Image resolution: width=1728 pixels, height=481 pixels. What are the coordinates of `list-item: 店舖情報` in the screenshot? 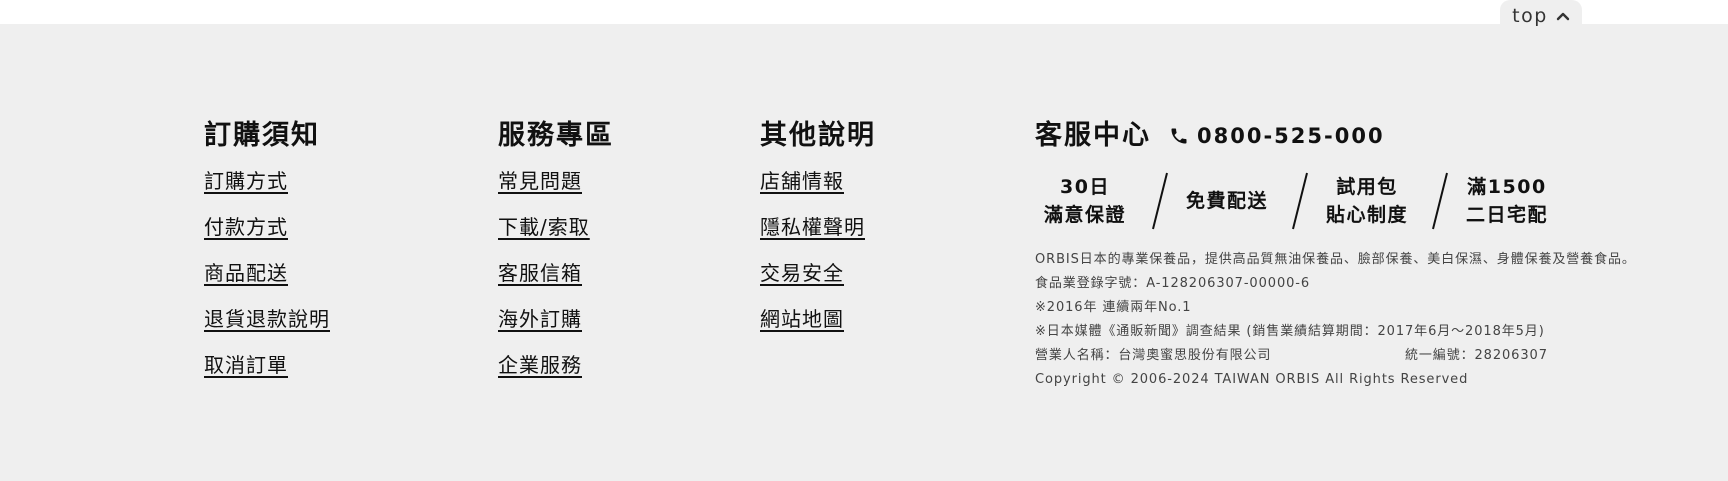 It's located at (818, 189).